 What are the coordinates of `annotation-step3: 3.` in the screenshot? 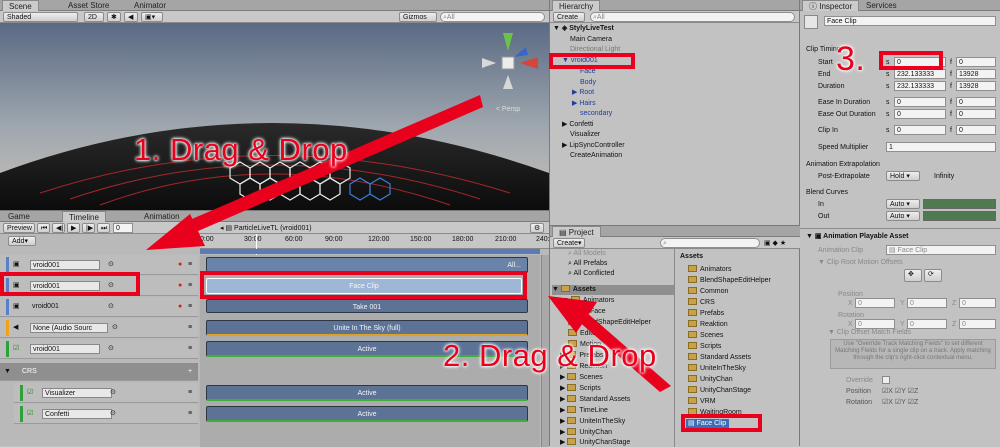 It's located at (851, 59).